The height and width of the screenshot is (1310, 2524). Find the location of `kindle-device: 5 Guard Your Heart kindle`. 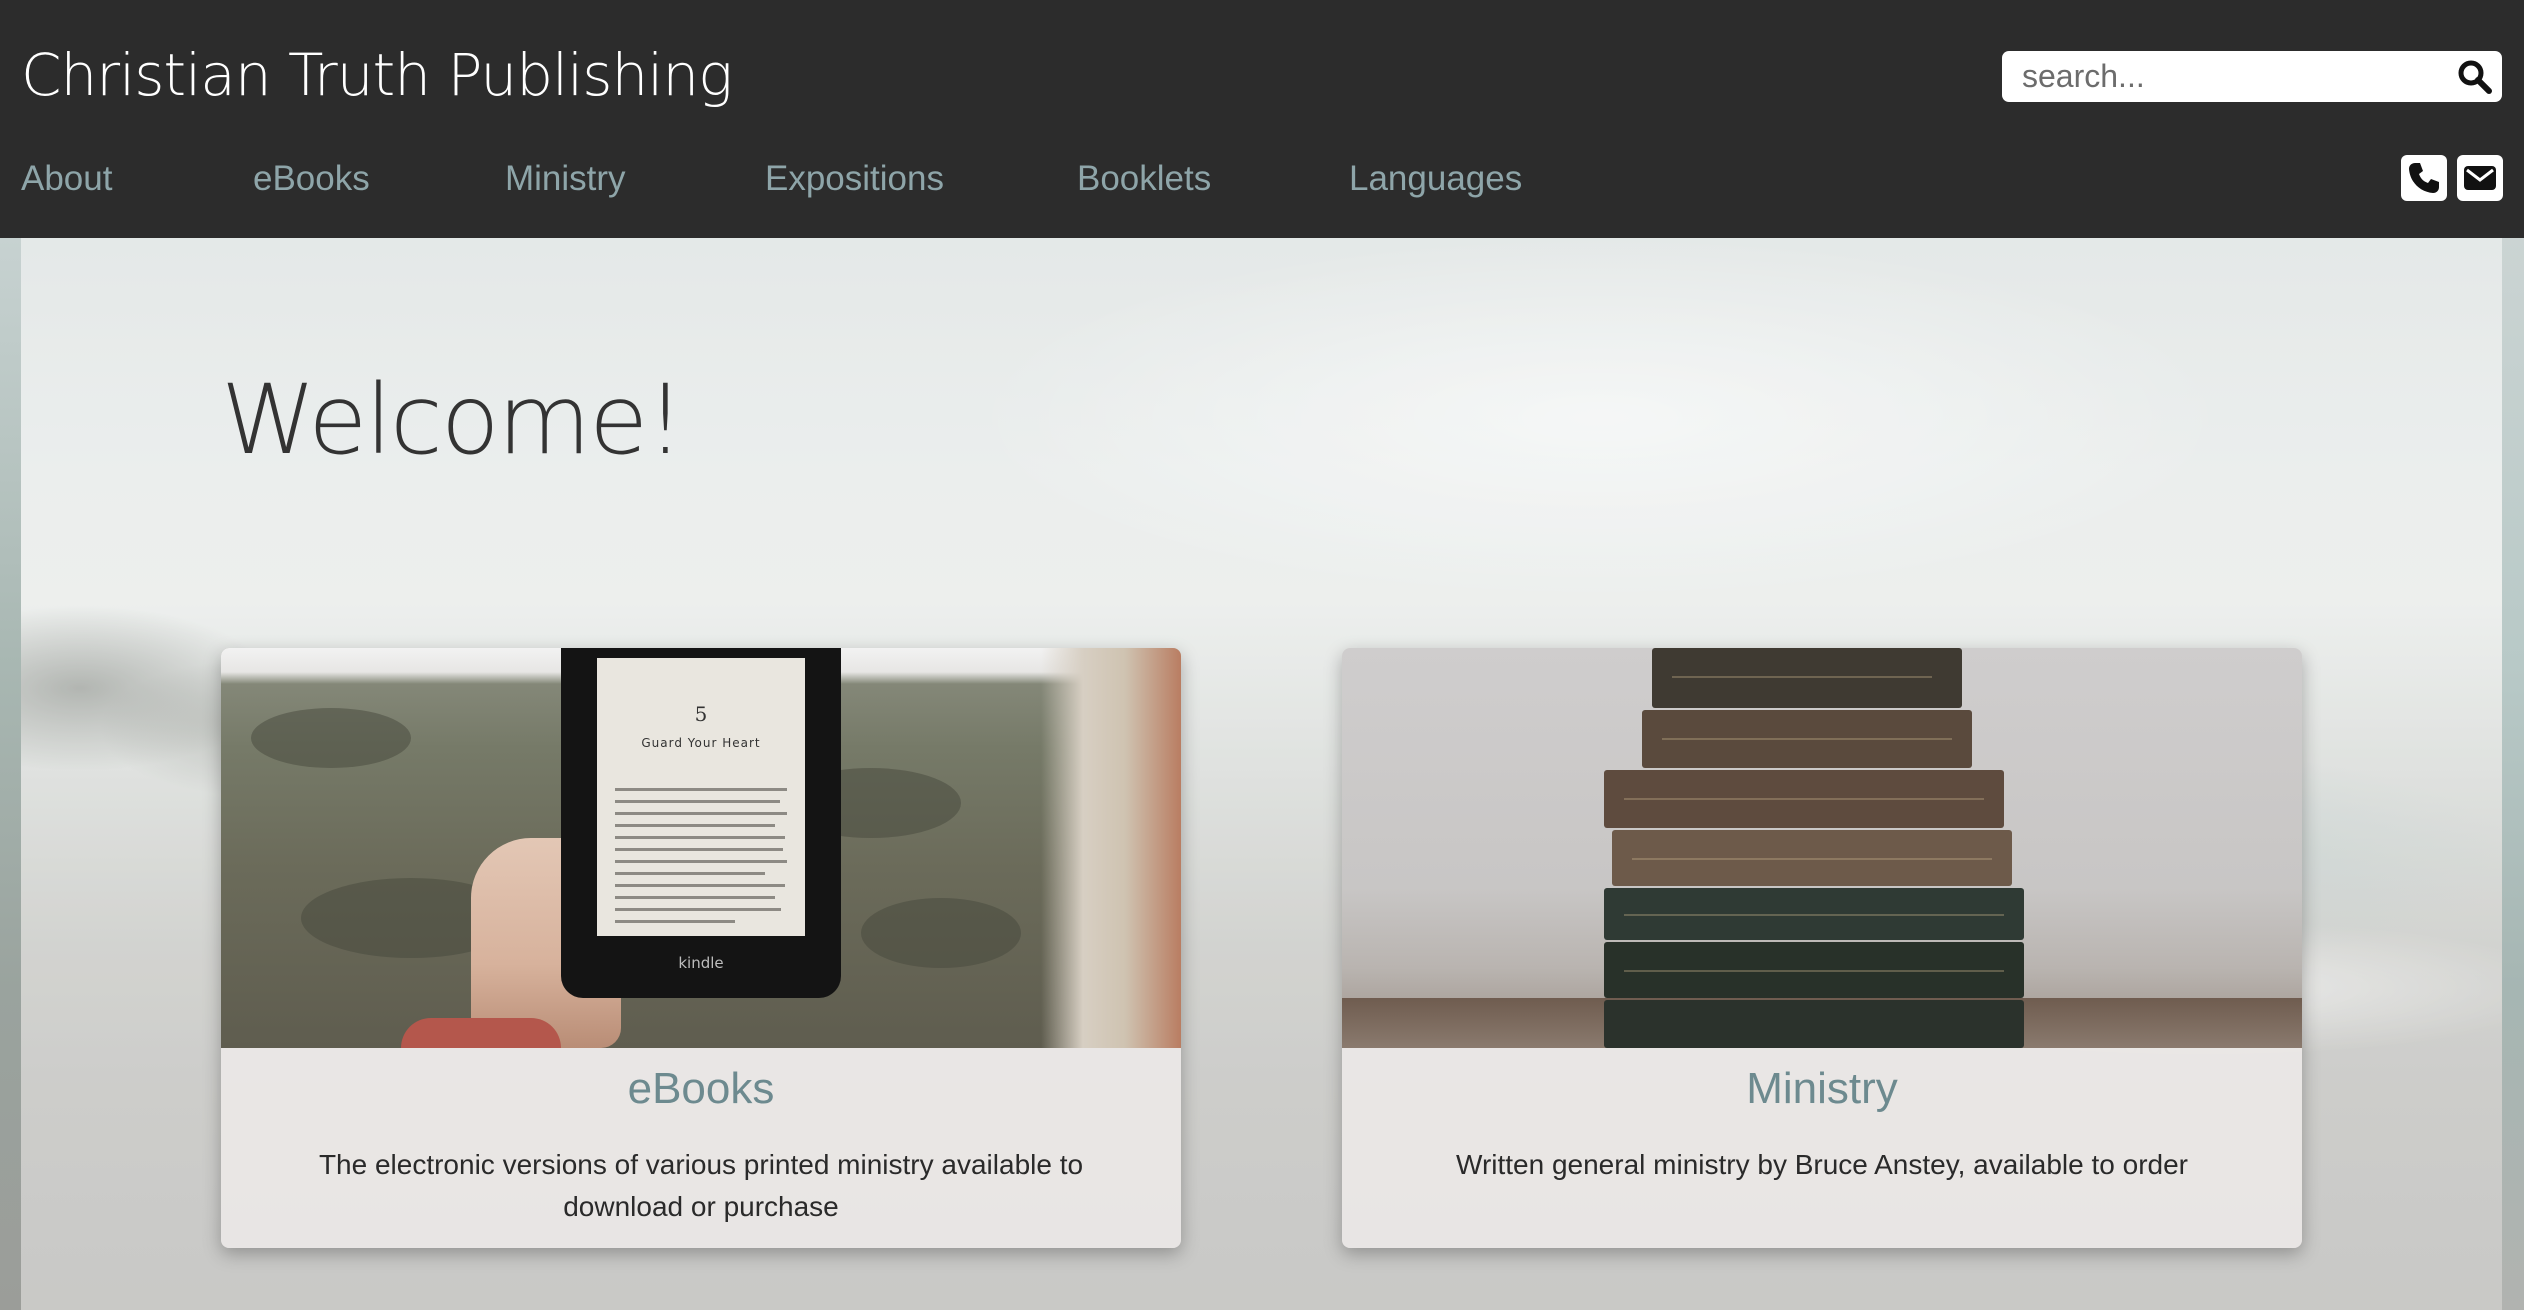

kindle-device: 5 Guard Your Heart kindle is located at coordinates (701, 823).